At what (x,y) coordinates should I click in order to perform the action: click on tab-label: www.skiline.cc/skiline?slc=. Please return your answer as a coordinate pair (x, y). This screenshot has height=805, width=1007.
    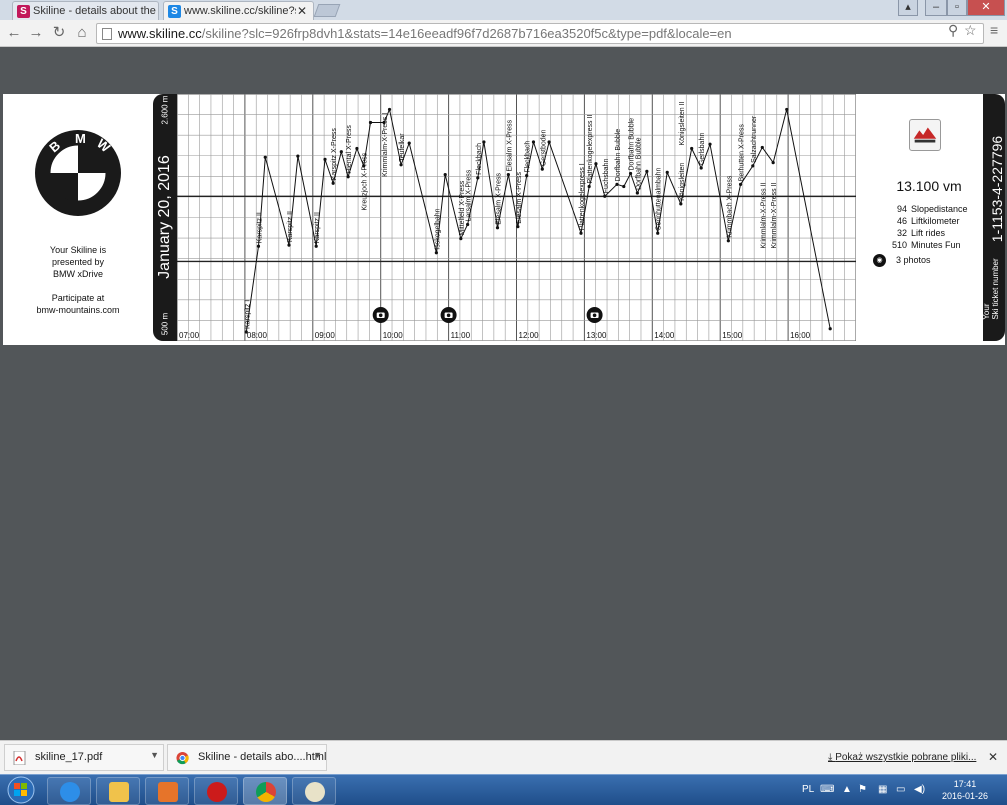
    Looking at the image, I should click on (240, 11).